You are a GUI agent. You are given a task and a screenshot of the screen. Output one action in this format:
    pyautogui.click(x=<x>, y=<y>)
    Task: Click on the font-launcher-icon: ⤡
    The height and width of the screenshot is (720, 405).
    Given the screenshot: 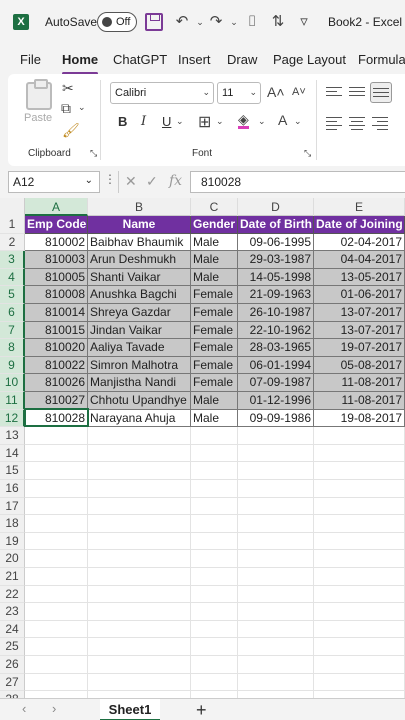 What is the action you would take?
    pyautogui.click(x=307, y=153)
    